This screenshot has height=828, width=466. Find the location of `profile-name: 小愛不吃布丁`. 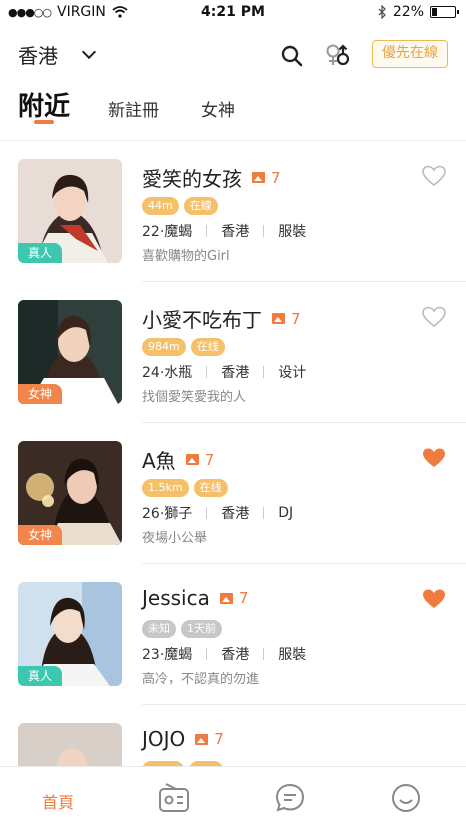

profile-name: 小愛不吃布丁 is located at coordinates (202, 320).